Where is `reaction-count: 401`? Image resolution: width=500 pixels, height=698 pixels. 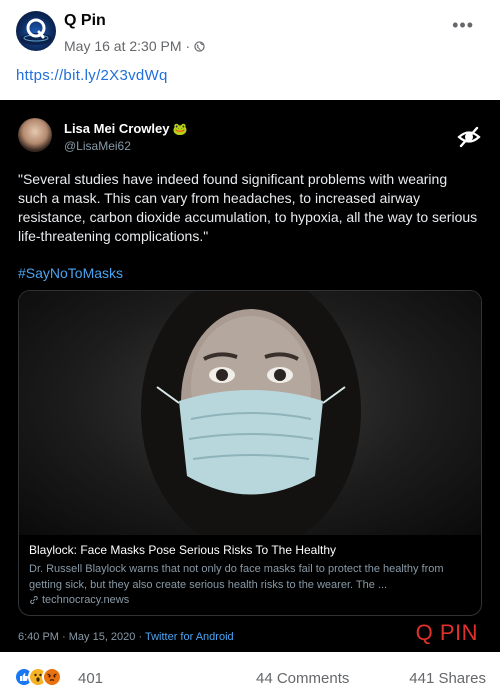
reaction-count: 401 is located at coordinates (90, 678).